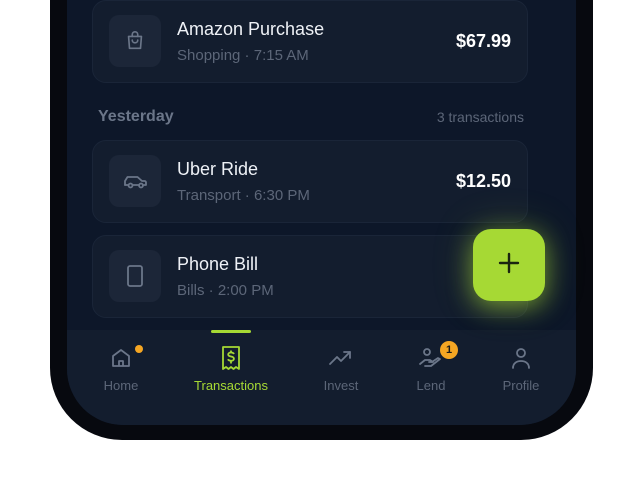 Image resolution: width=640 pixels, height=479 pixels. What do you see at coordinates (310, 181) in the screenshot?
I see `transaction-card: Uber Ride Transport · 6:30 PM $12.50` at bounding box center [310, 181].